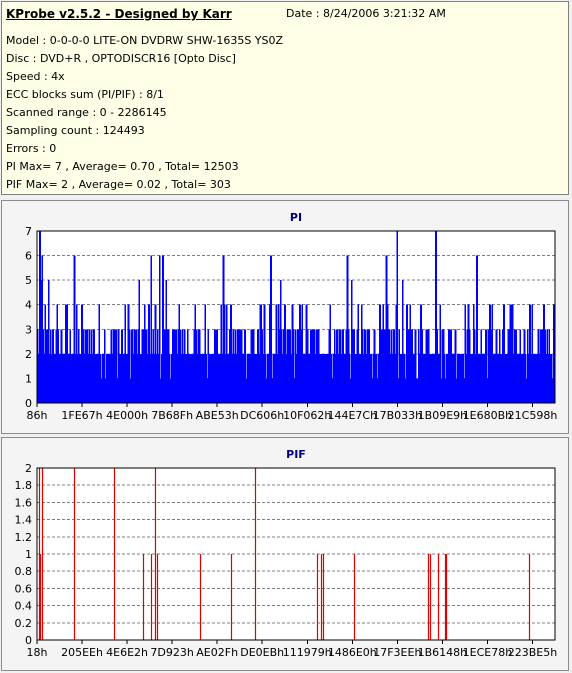 The width and height of the screenshot is (572, 673). Describe the element at coordinates (397, 317) in the screenshot. I see `pi-bar` at that location.